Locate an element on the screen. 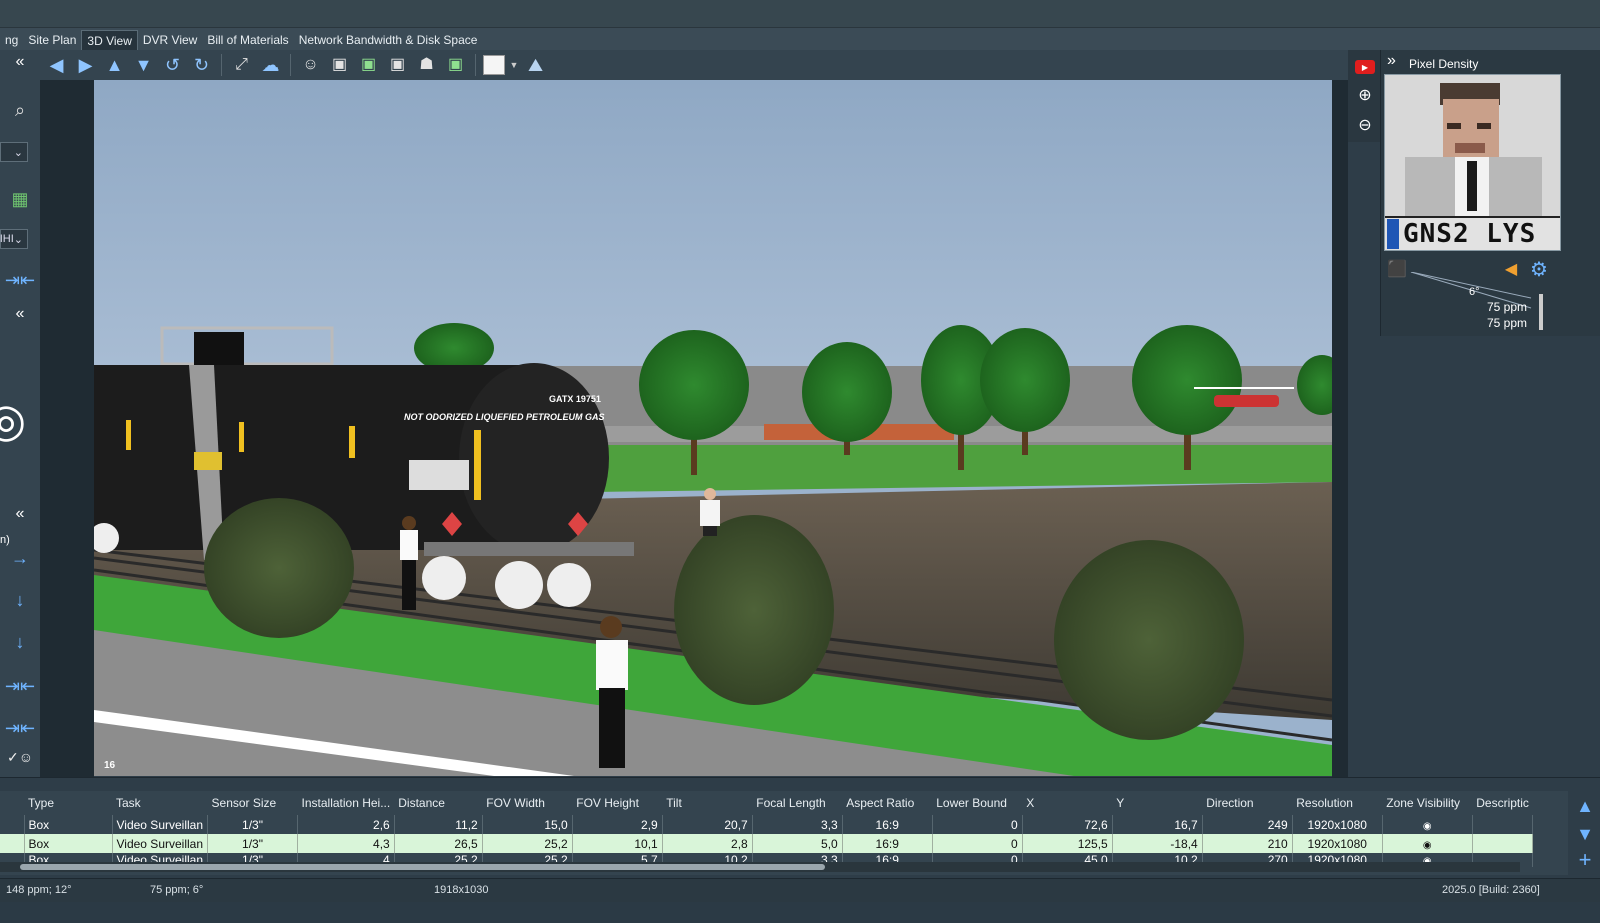 Image resolution: width=1600 pixels, height=923 pixels. table-header-cell: Resolution is located at coordinates (1337, 803).